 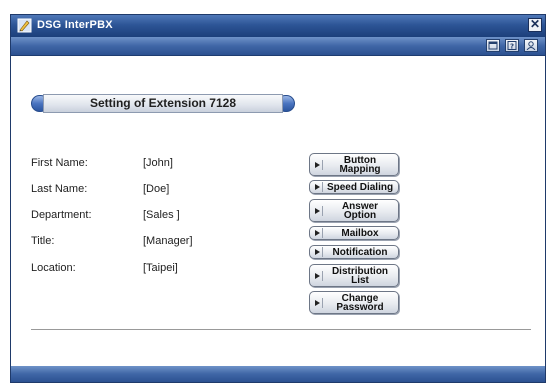 I want to click on action-button-label: Button Mapping, so click(x=360, y=164).